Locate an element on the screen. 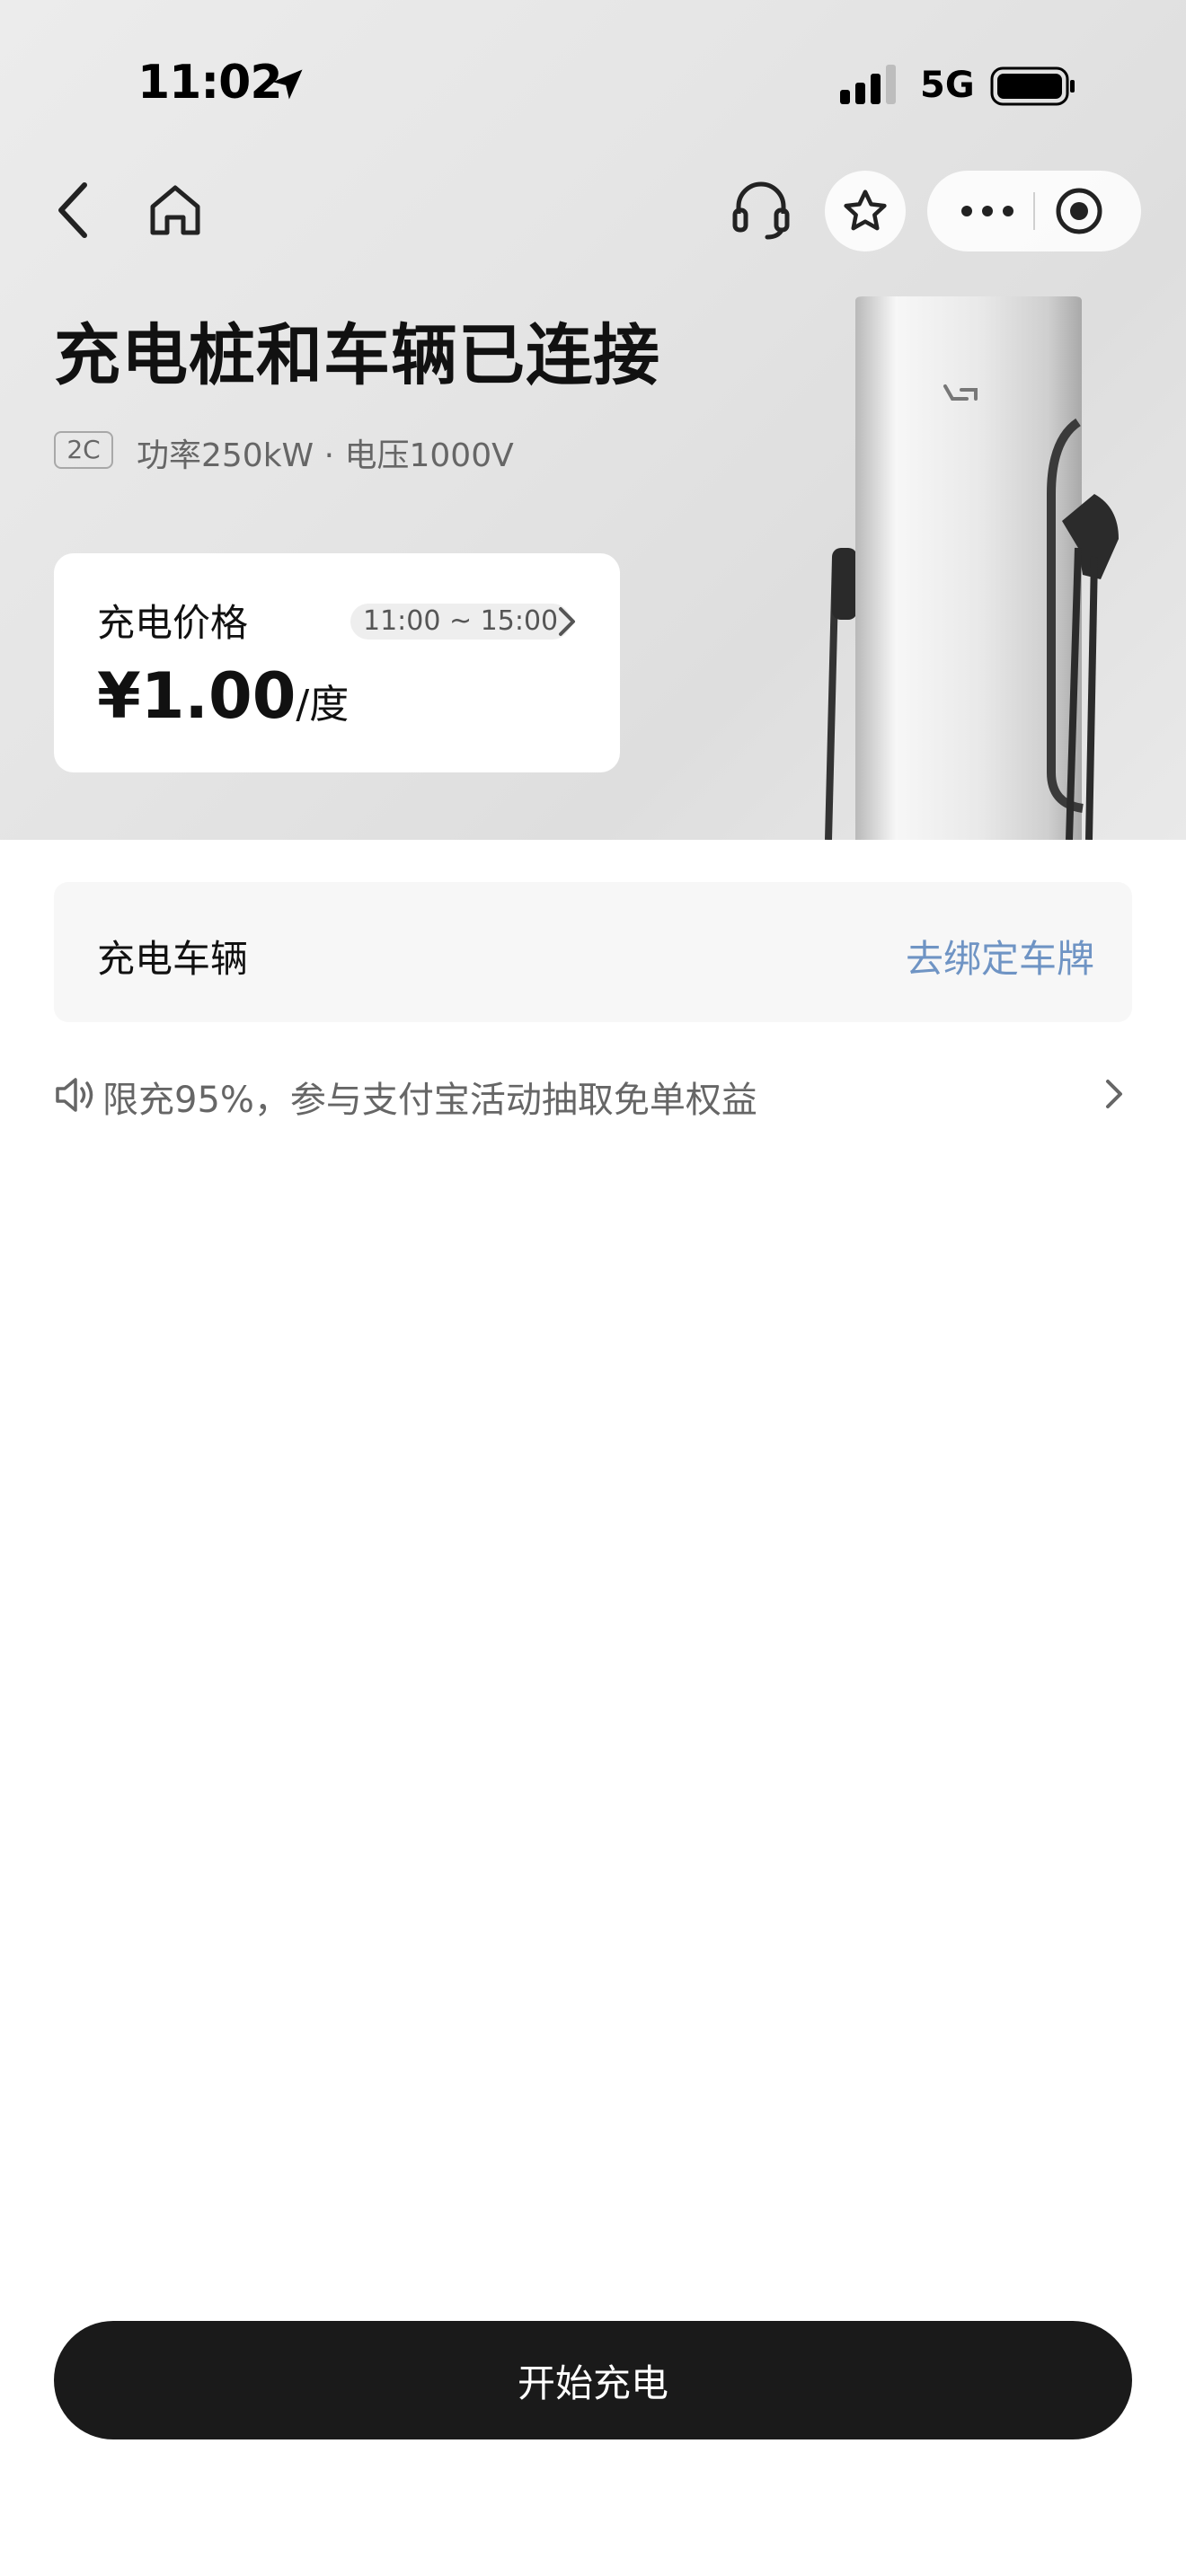  price-unit: /度 is located at coordinates (323, 705).